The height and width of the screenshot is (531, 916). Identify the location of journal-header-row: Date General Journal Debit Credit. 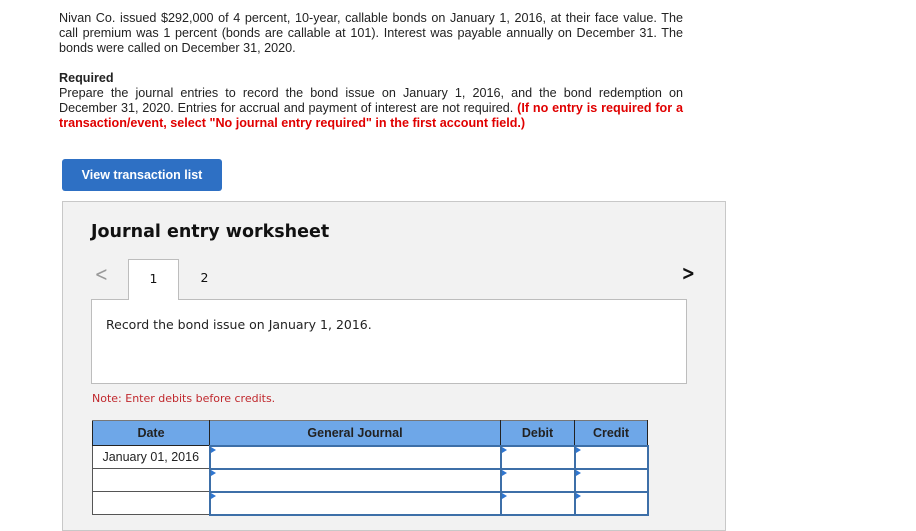
(370, 433).